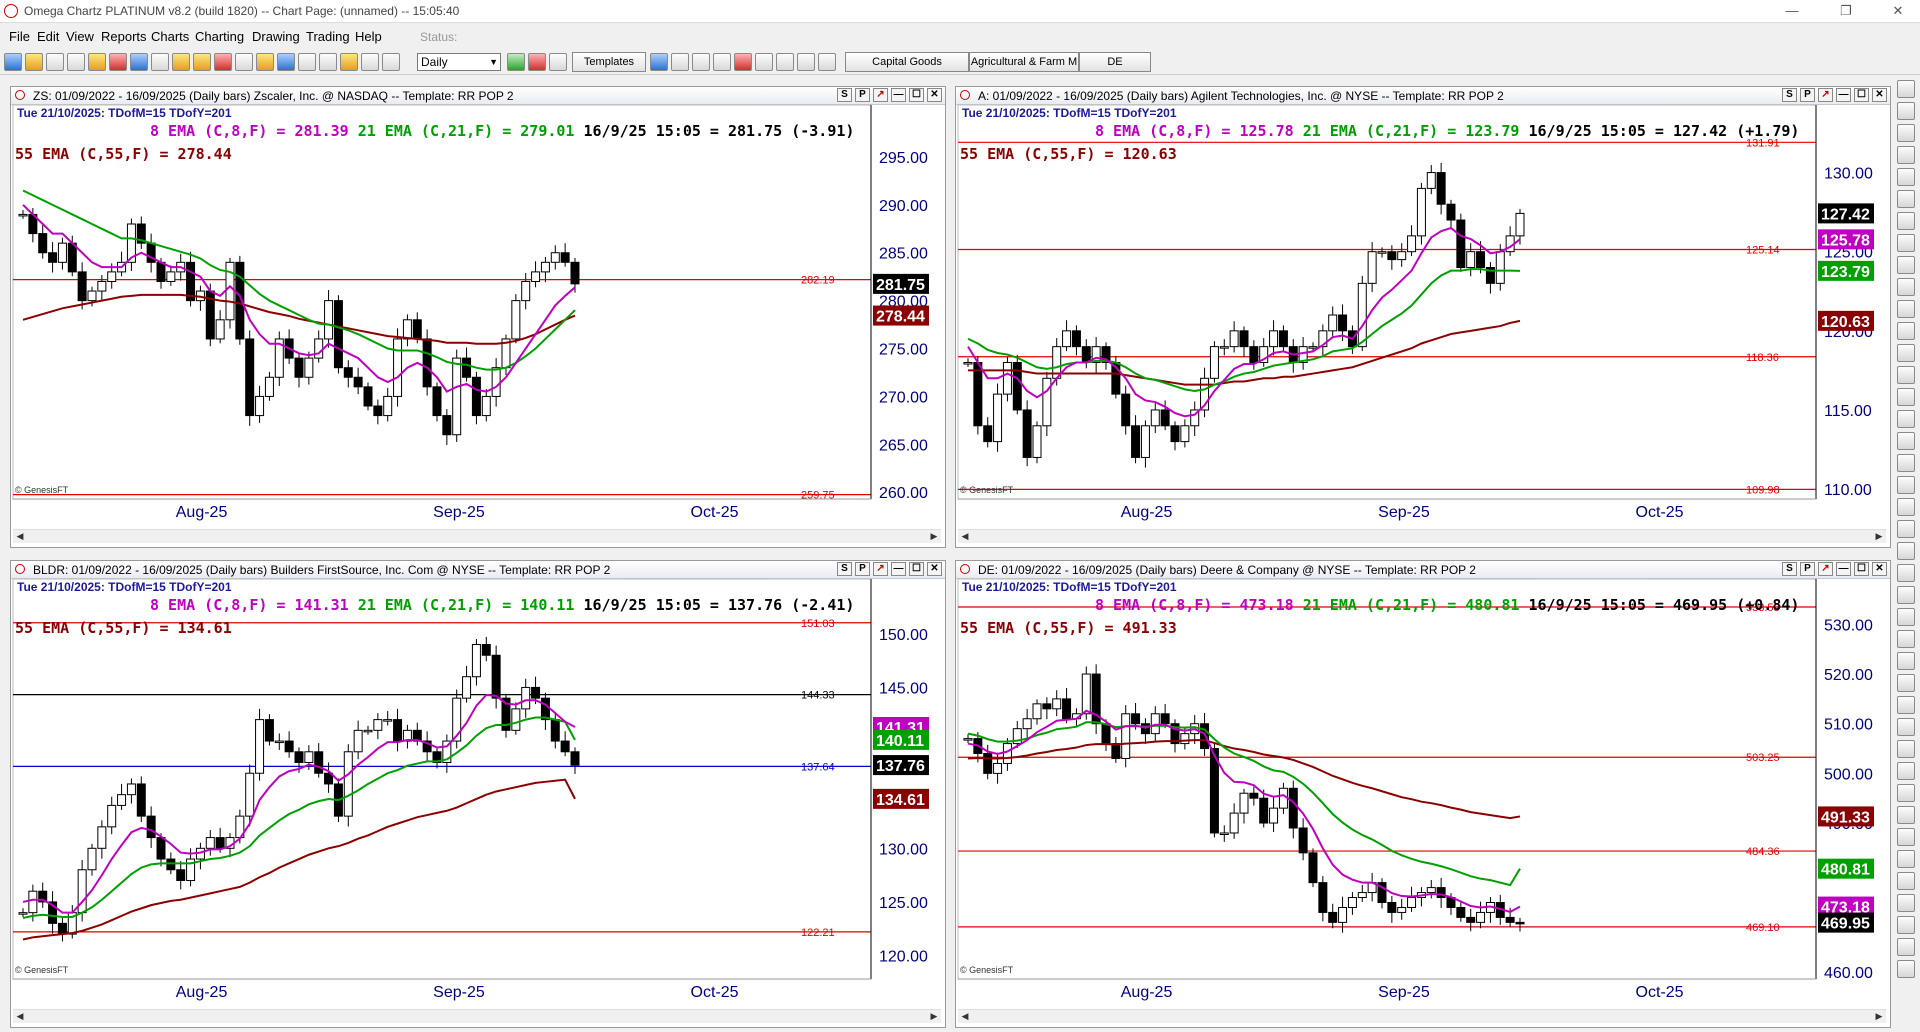 The height and width of the screenshot is (1032, 1920). Describe the element at coordinates (1906, 155) in the screenshot. I see `cursor-icon` at that location.